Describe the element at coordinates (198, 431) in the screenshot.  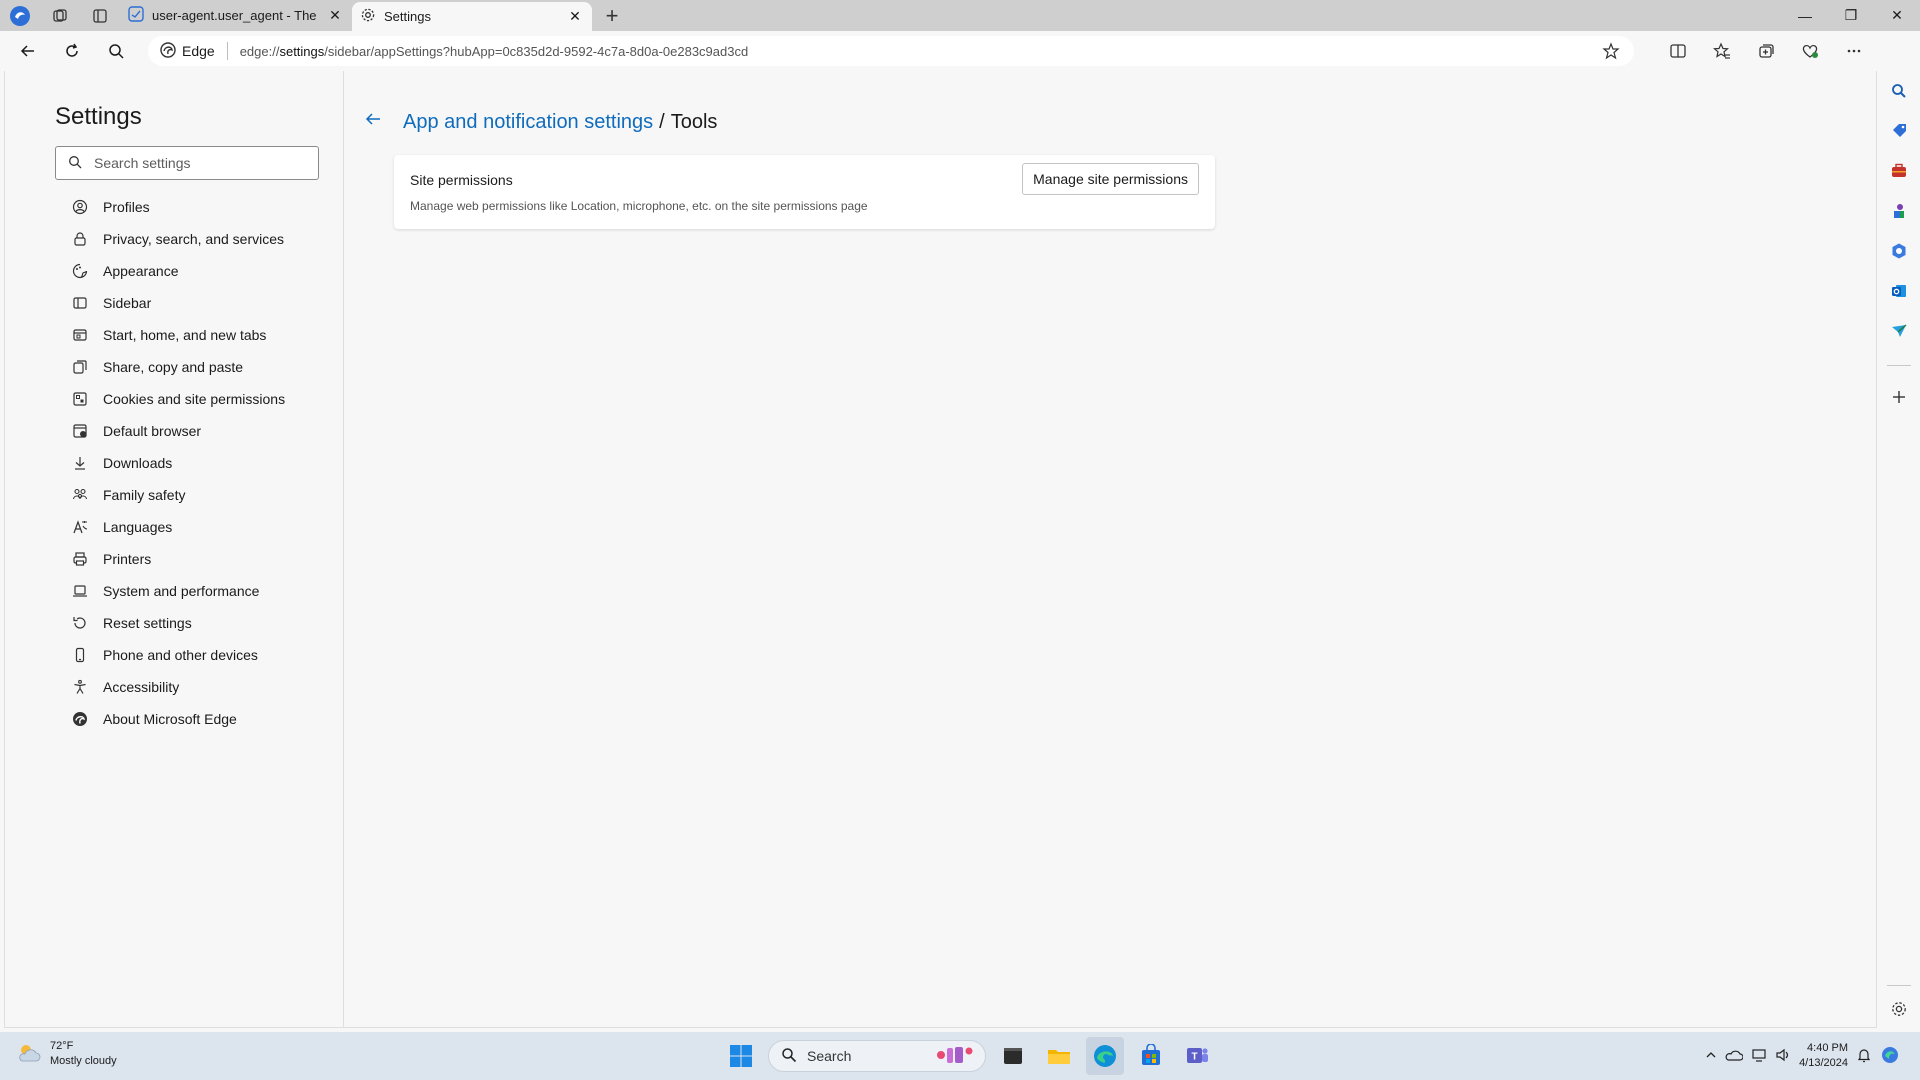
I see `sidebar-item-default-browser: Default browser` at that location.